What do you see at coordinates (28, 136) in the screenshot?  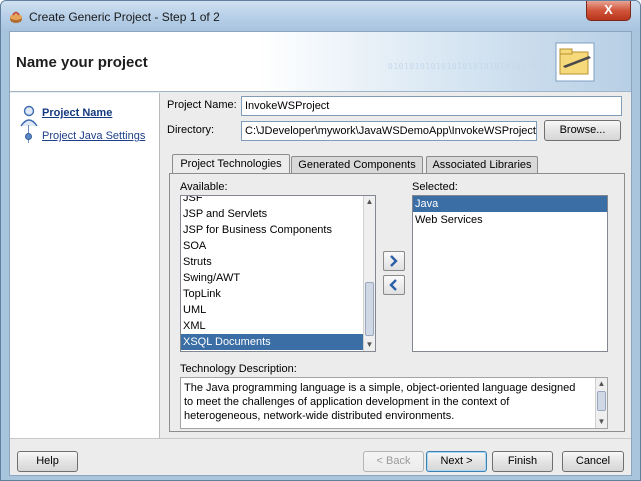 I see `step-dot-icon` at bounding box center [28, 136].